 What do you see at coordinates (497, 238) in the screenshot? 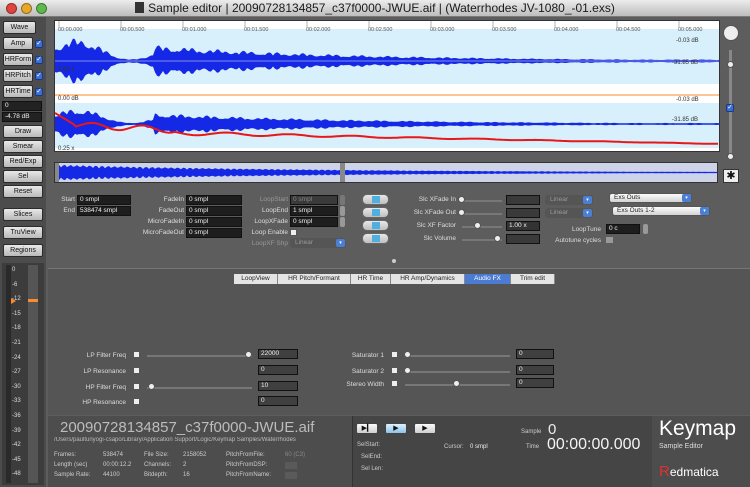
I see `slc-volume-knob` at bounding box center [497, 238].